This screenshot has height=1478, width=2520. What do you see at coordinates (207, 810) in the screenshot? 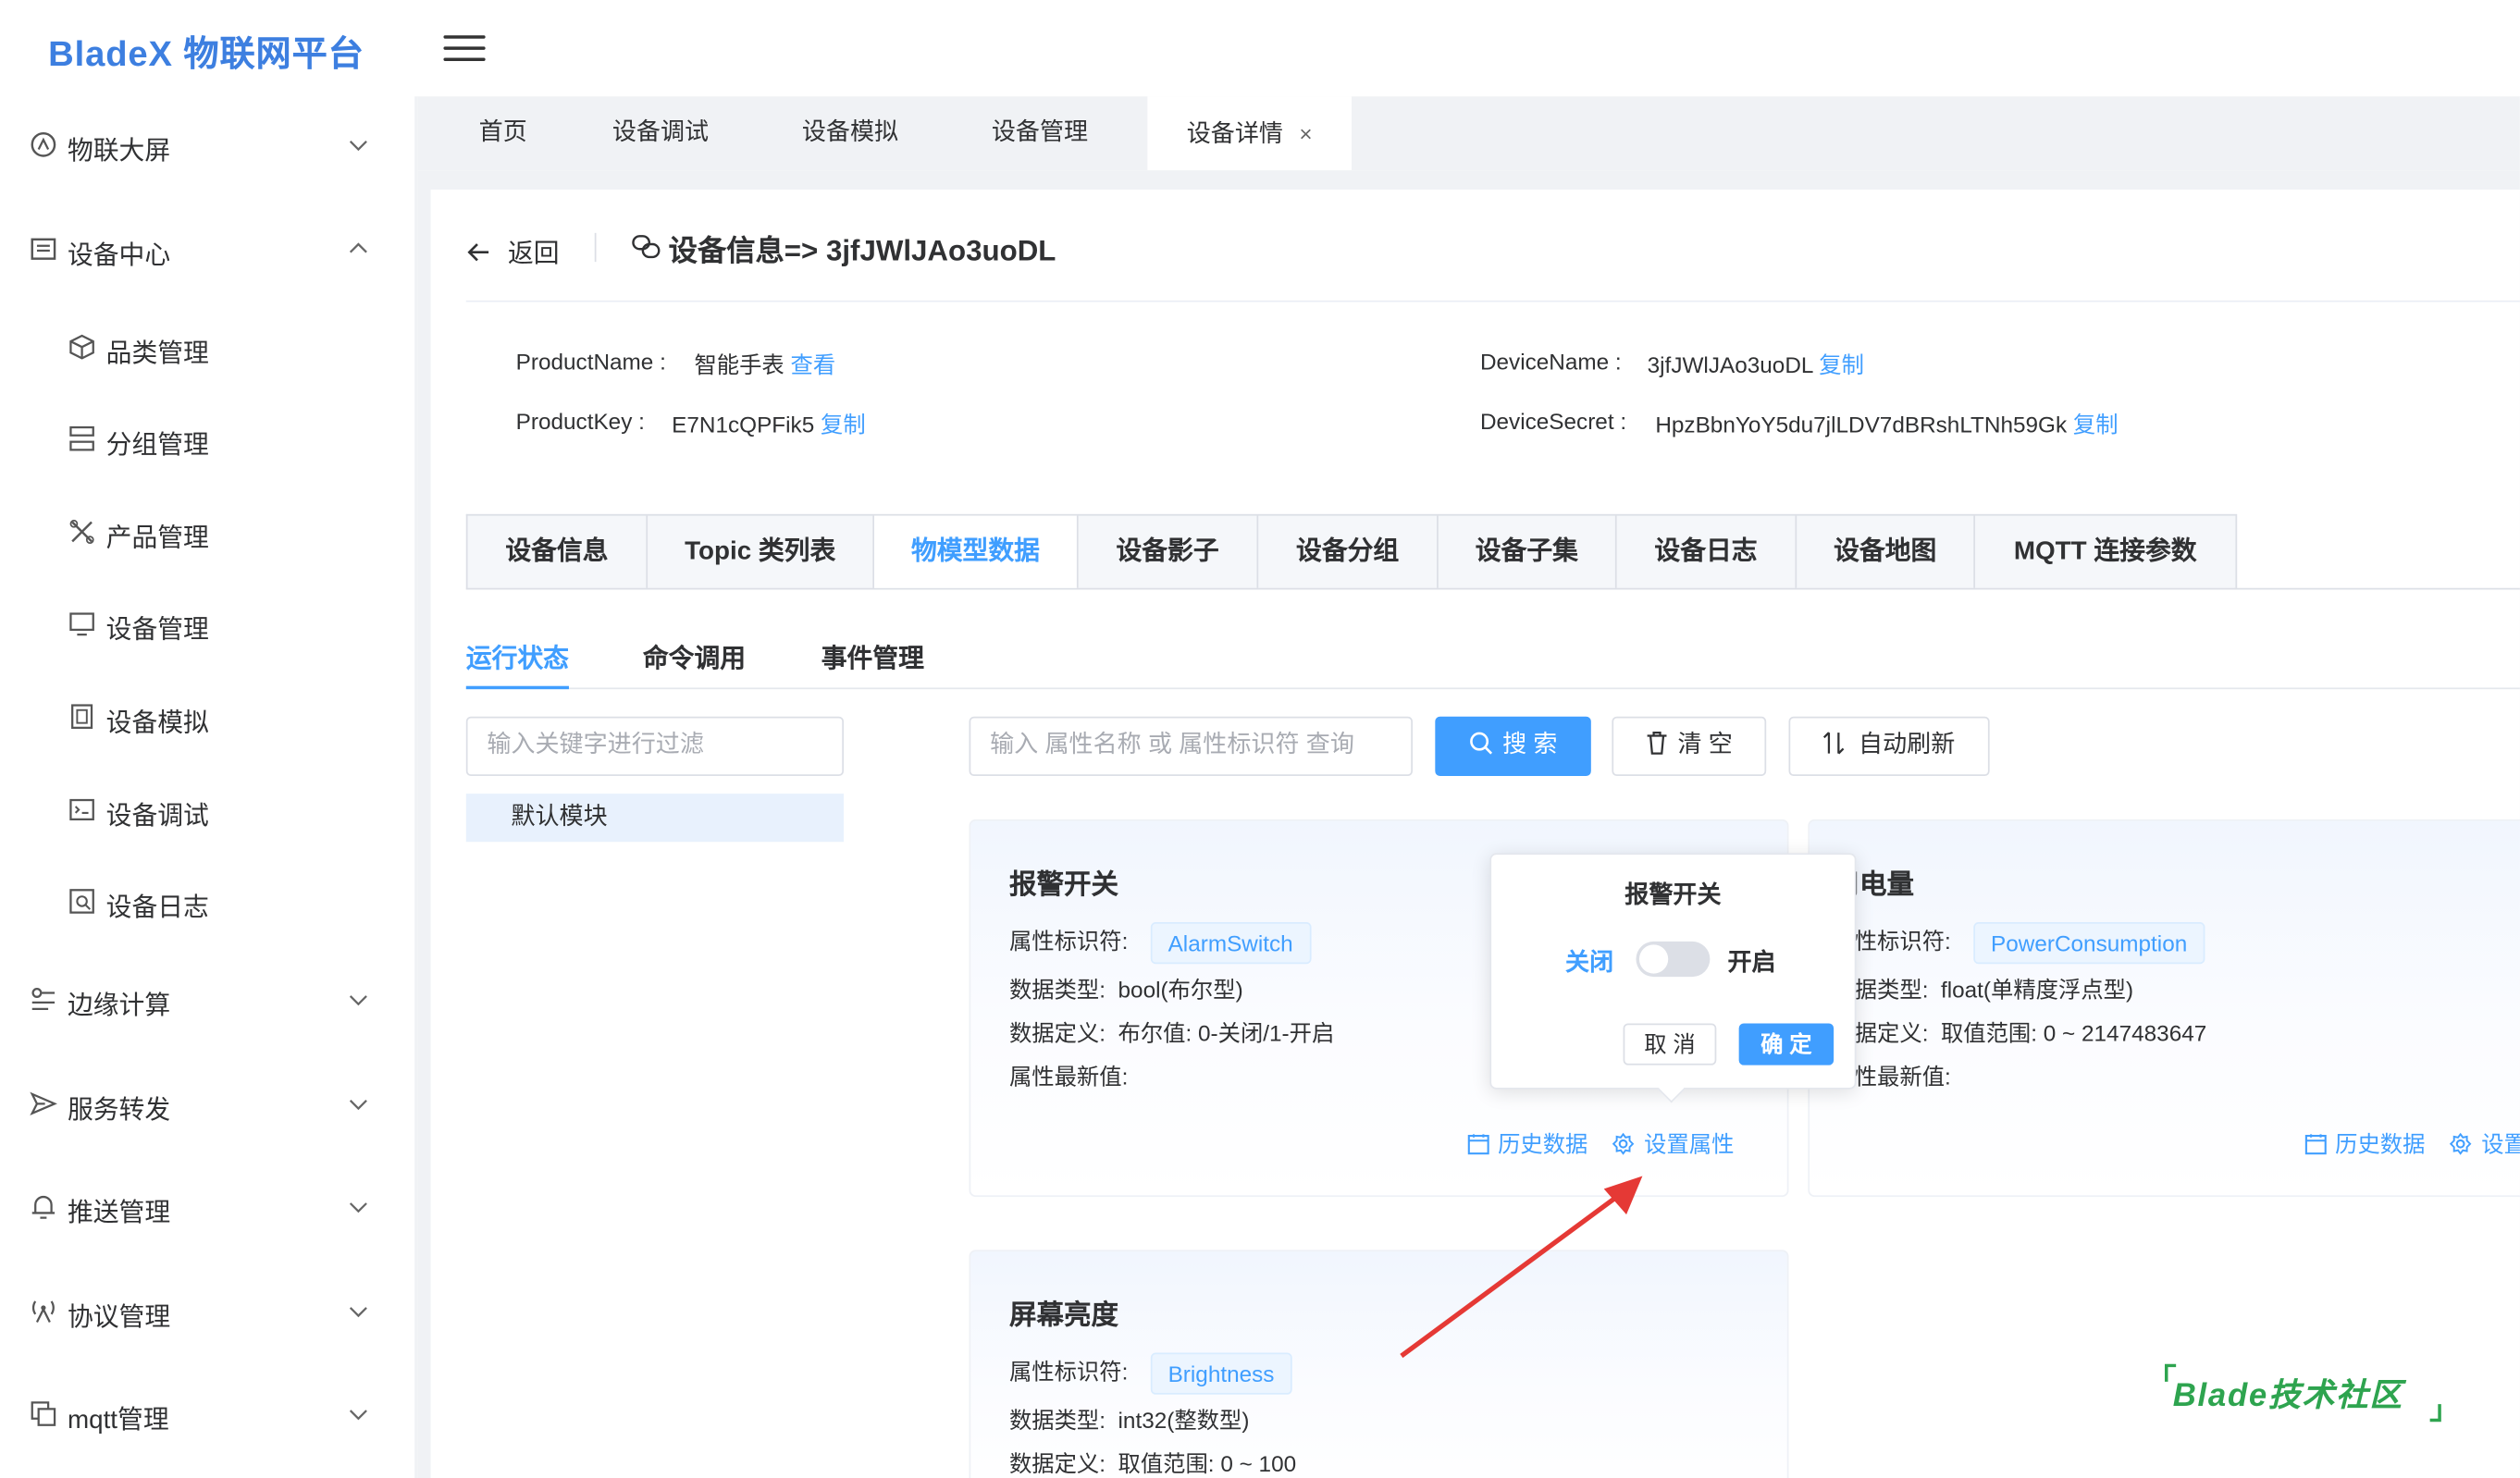
I see `sidebar-item-debug: 设备调试` at bounding box center [207, 810].